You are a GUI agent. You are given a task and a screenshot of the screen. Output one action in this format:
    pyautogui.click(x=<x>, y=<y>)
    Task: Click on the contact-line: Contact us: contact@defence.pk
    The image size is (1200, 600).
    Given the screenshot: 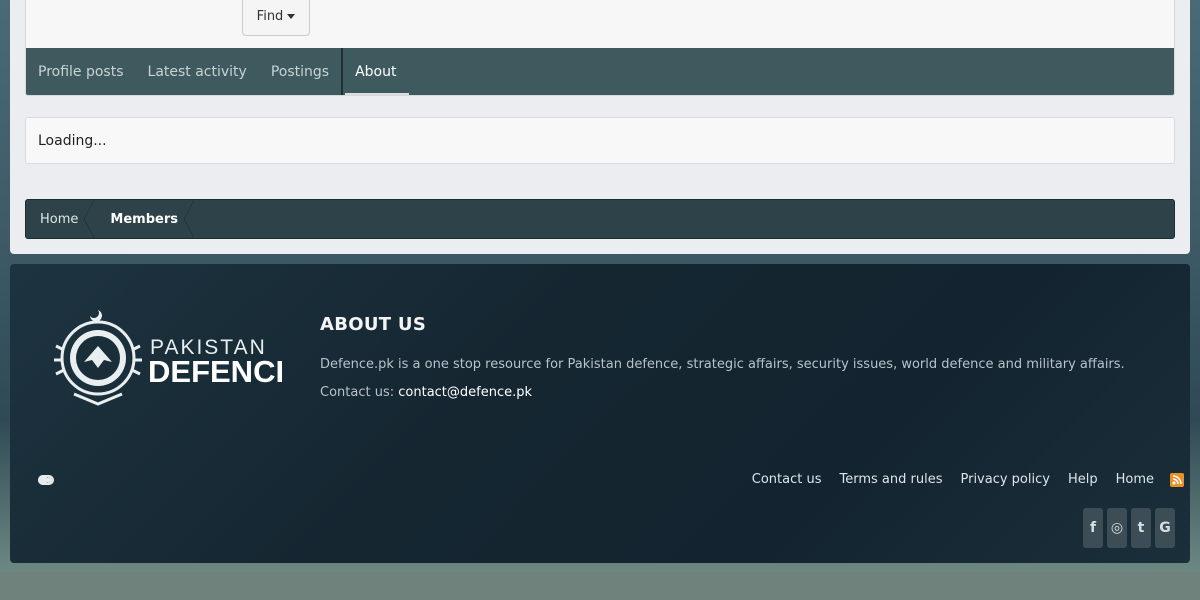 What is the action you would take?
    pyautogui.click(x=426, y=392)
    